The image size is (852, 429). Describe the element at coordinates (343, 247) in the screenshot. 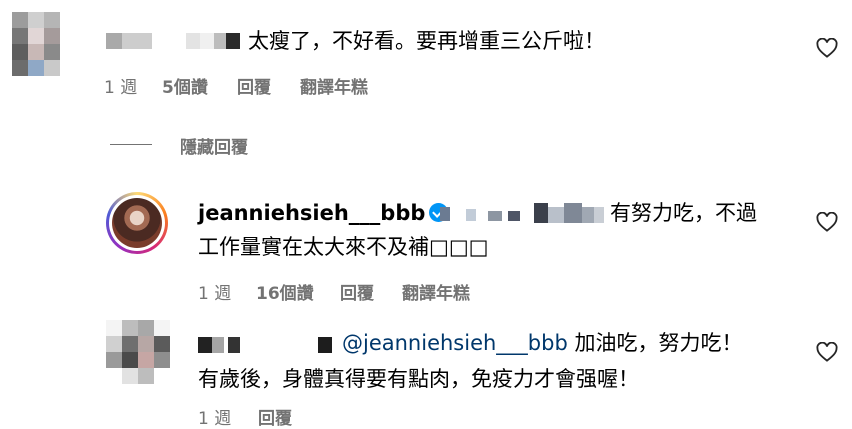

I see `comment-text-line-2: 工作量實在太大來不及補□□□` at that location.